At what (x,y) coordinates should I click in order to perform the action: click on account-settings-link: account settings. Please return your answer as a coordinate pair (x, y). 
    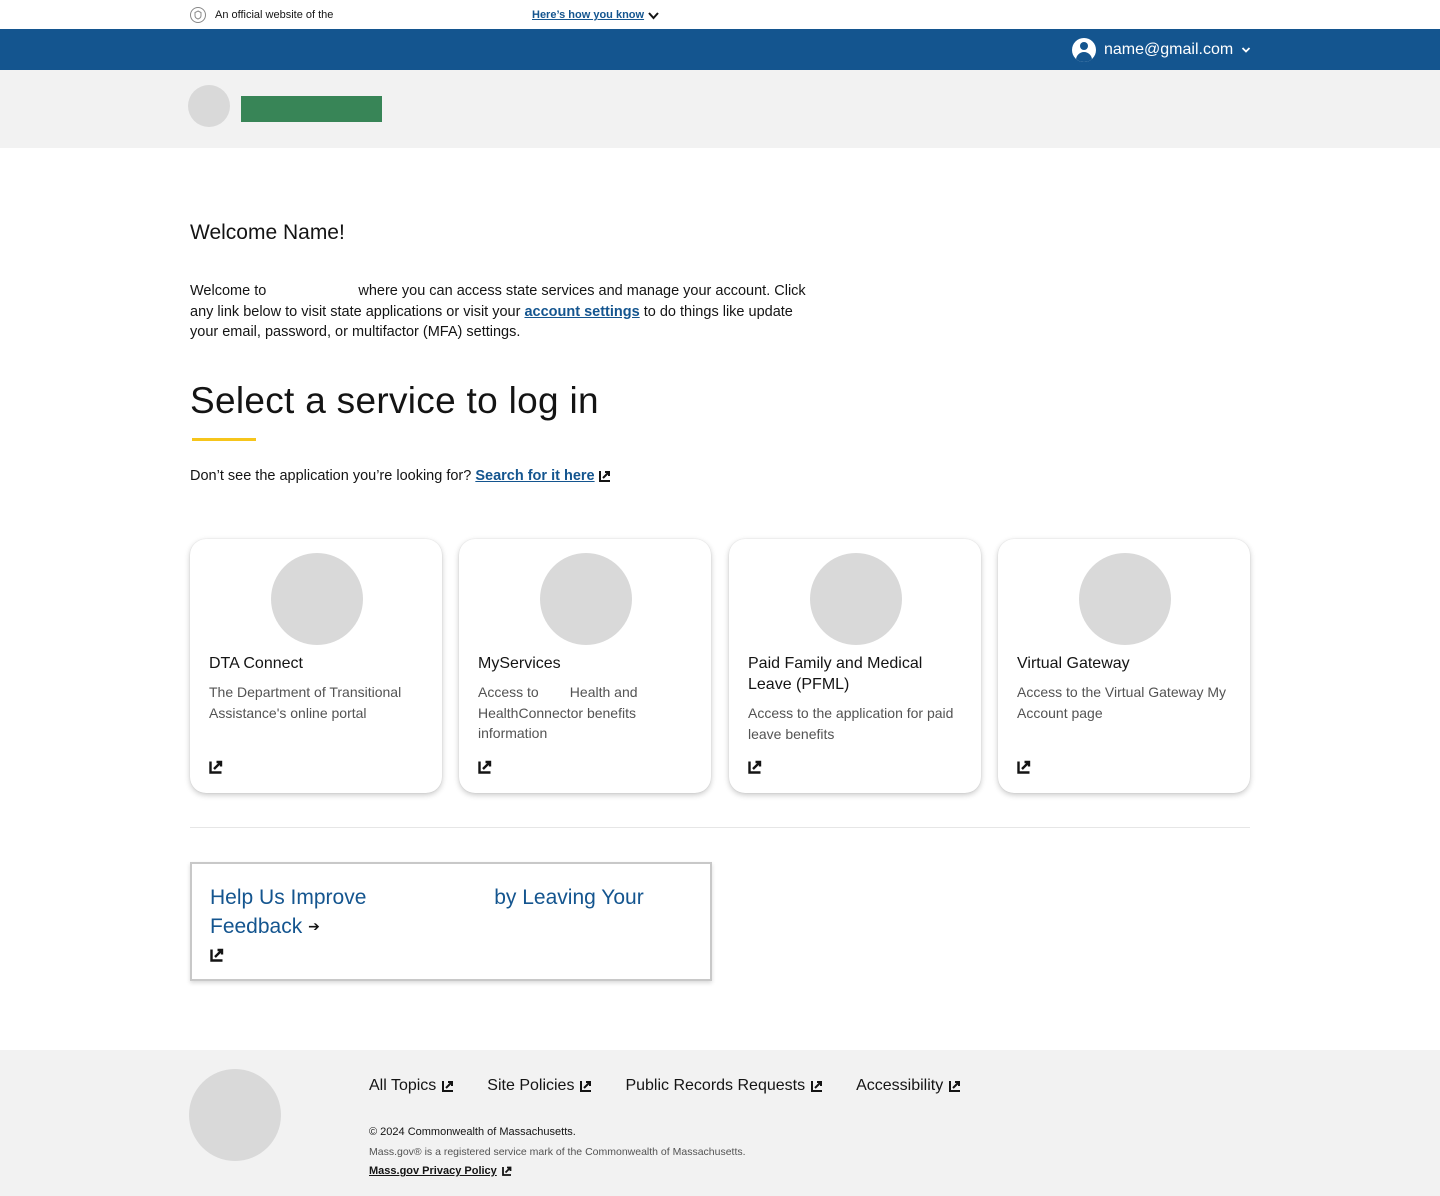
    Looking at the image, I should click on (581, 312).